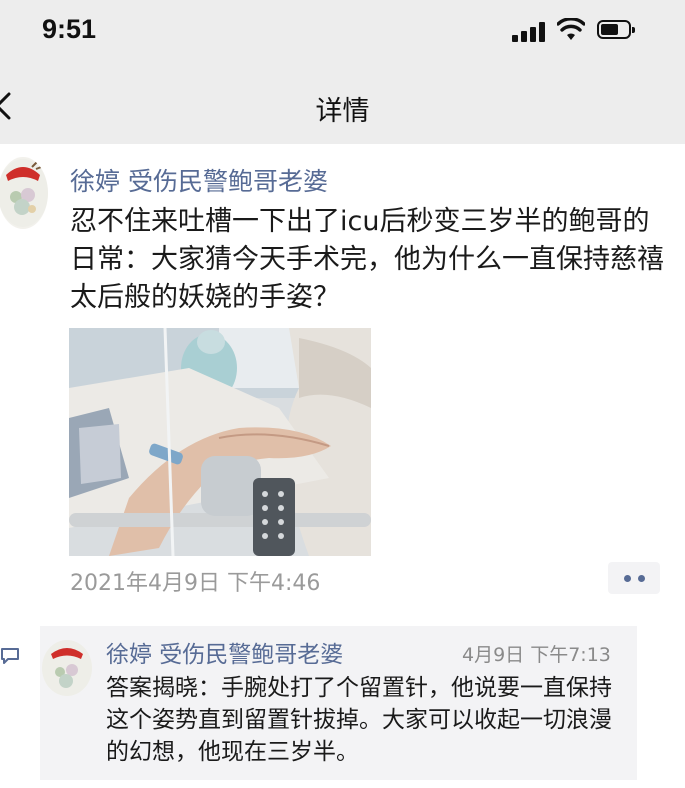  I want to click on wifi-icon, so click(571, 29).